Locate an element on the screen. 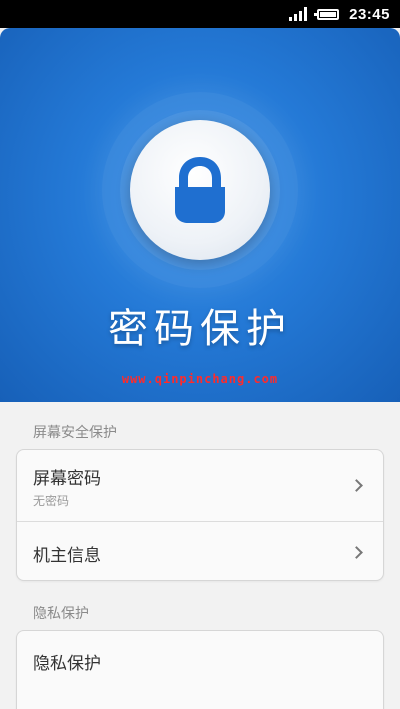 The width and height of the screenshot is (400, 709). page-title: 密码保护 is located at coordinates (200, 329).